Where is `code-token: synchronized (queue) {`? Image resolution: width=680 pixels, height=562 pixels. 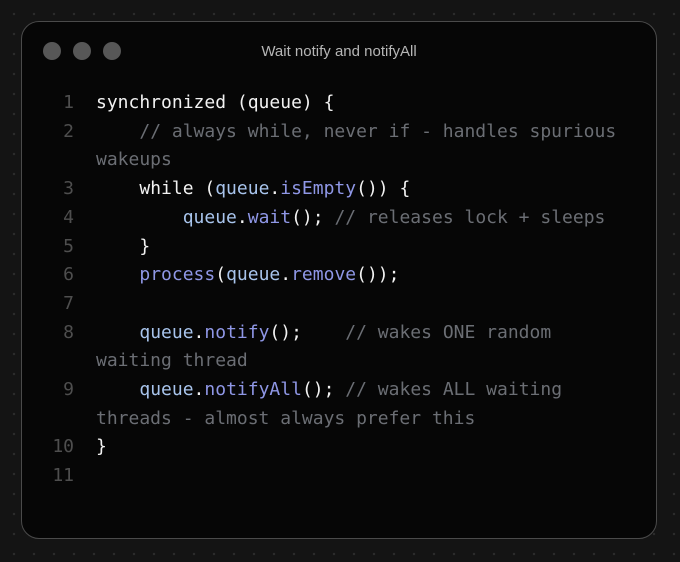 code-token: synchronized (queue) { is located at coordinates (215, 102).